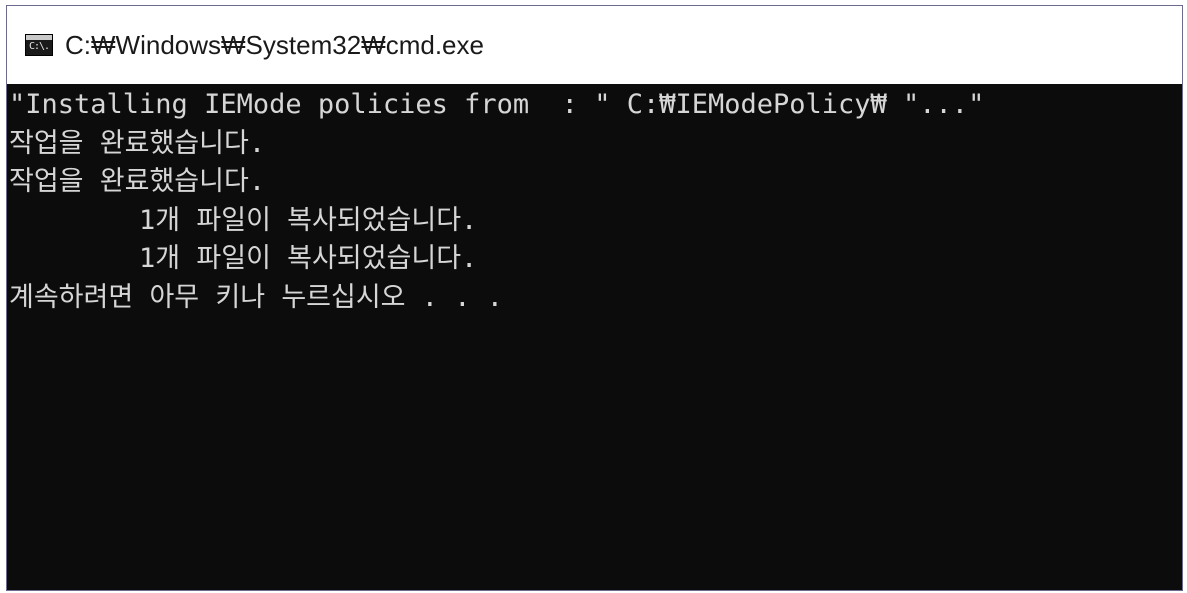 This screenshot has height=593, width=1187. I want to click on title-bar: C:\. C:₩Windows₩System32₩cmd.exe, so click(594, 45).